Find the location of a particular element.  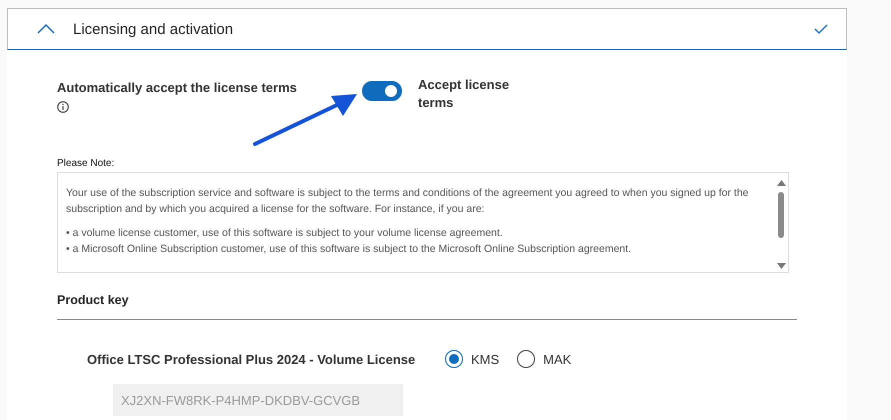

toggle-switch is located at coordinates (382, 91).